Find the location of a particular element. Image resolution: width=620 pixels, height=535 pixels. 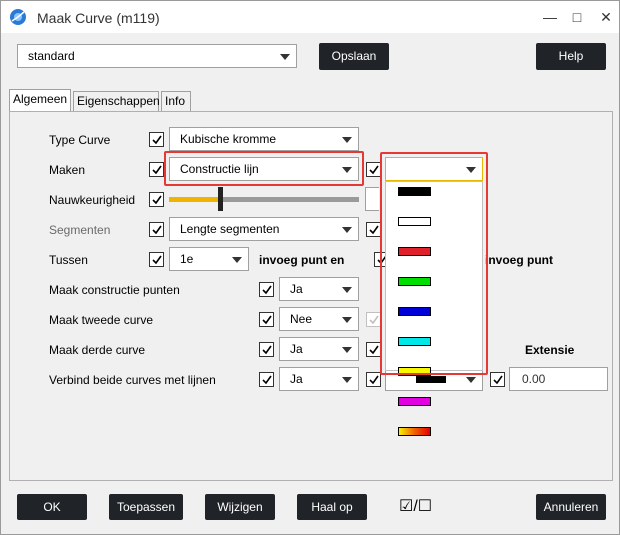

segmenten-select: Lengte segmenten is located at coordinates (264, 229).